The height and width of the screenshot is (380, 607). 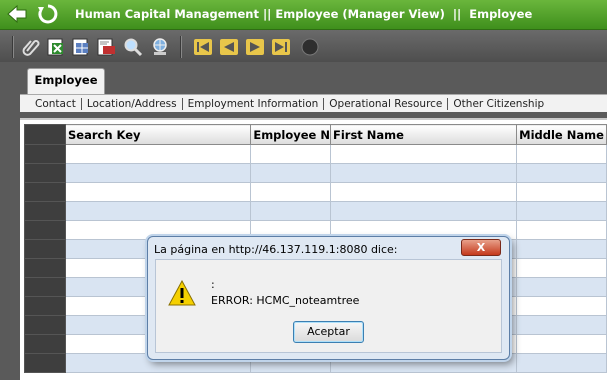 I want to click on search-icon, so click(x=133, y=47).